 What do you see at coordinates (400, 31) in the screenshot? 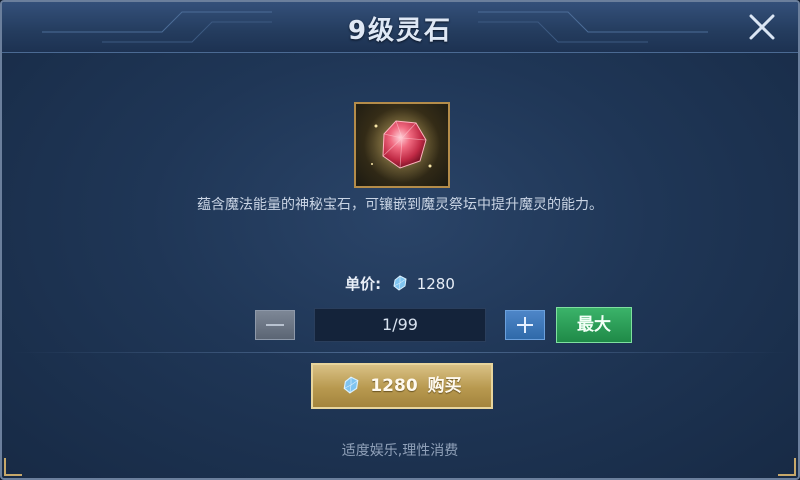
I see `dialog-title: 9级灵石` at bounding box center [400, 31].